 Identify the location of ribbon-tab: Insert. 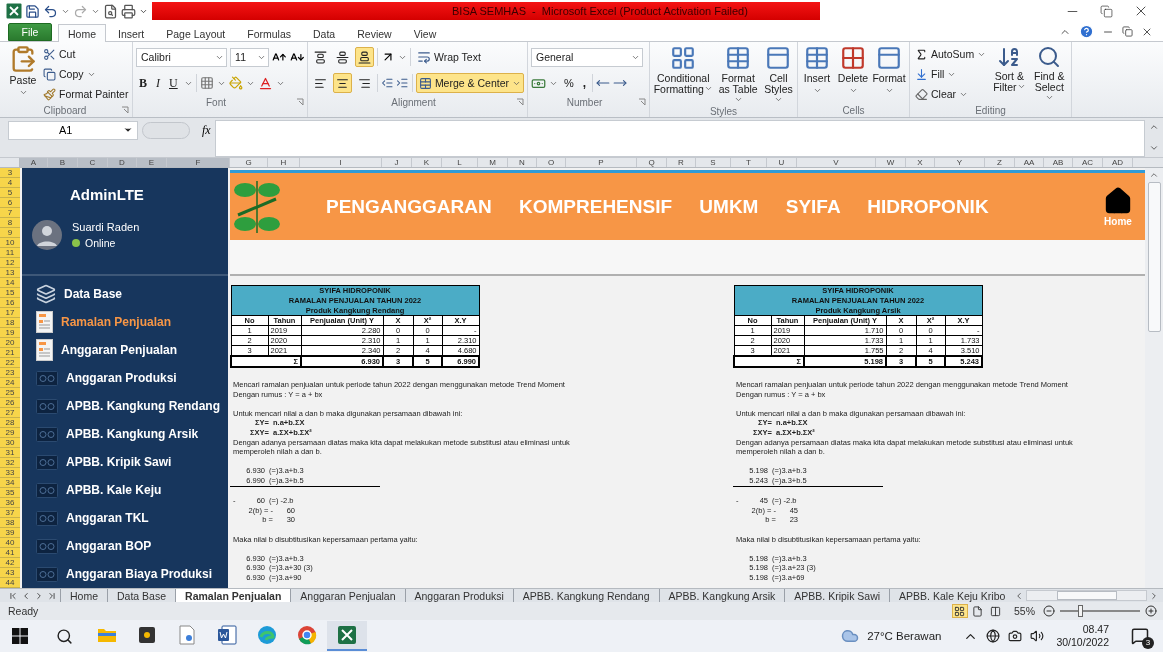
(131, 33).